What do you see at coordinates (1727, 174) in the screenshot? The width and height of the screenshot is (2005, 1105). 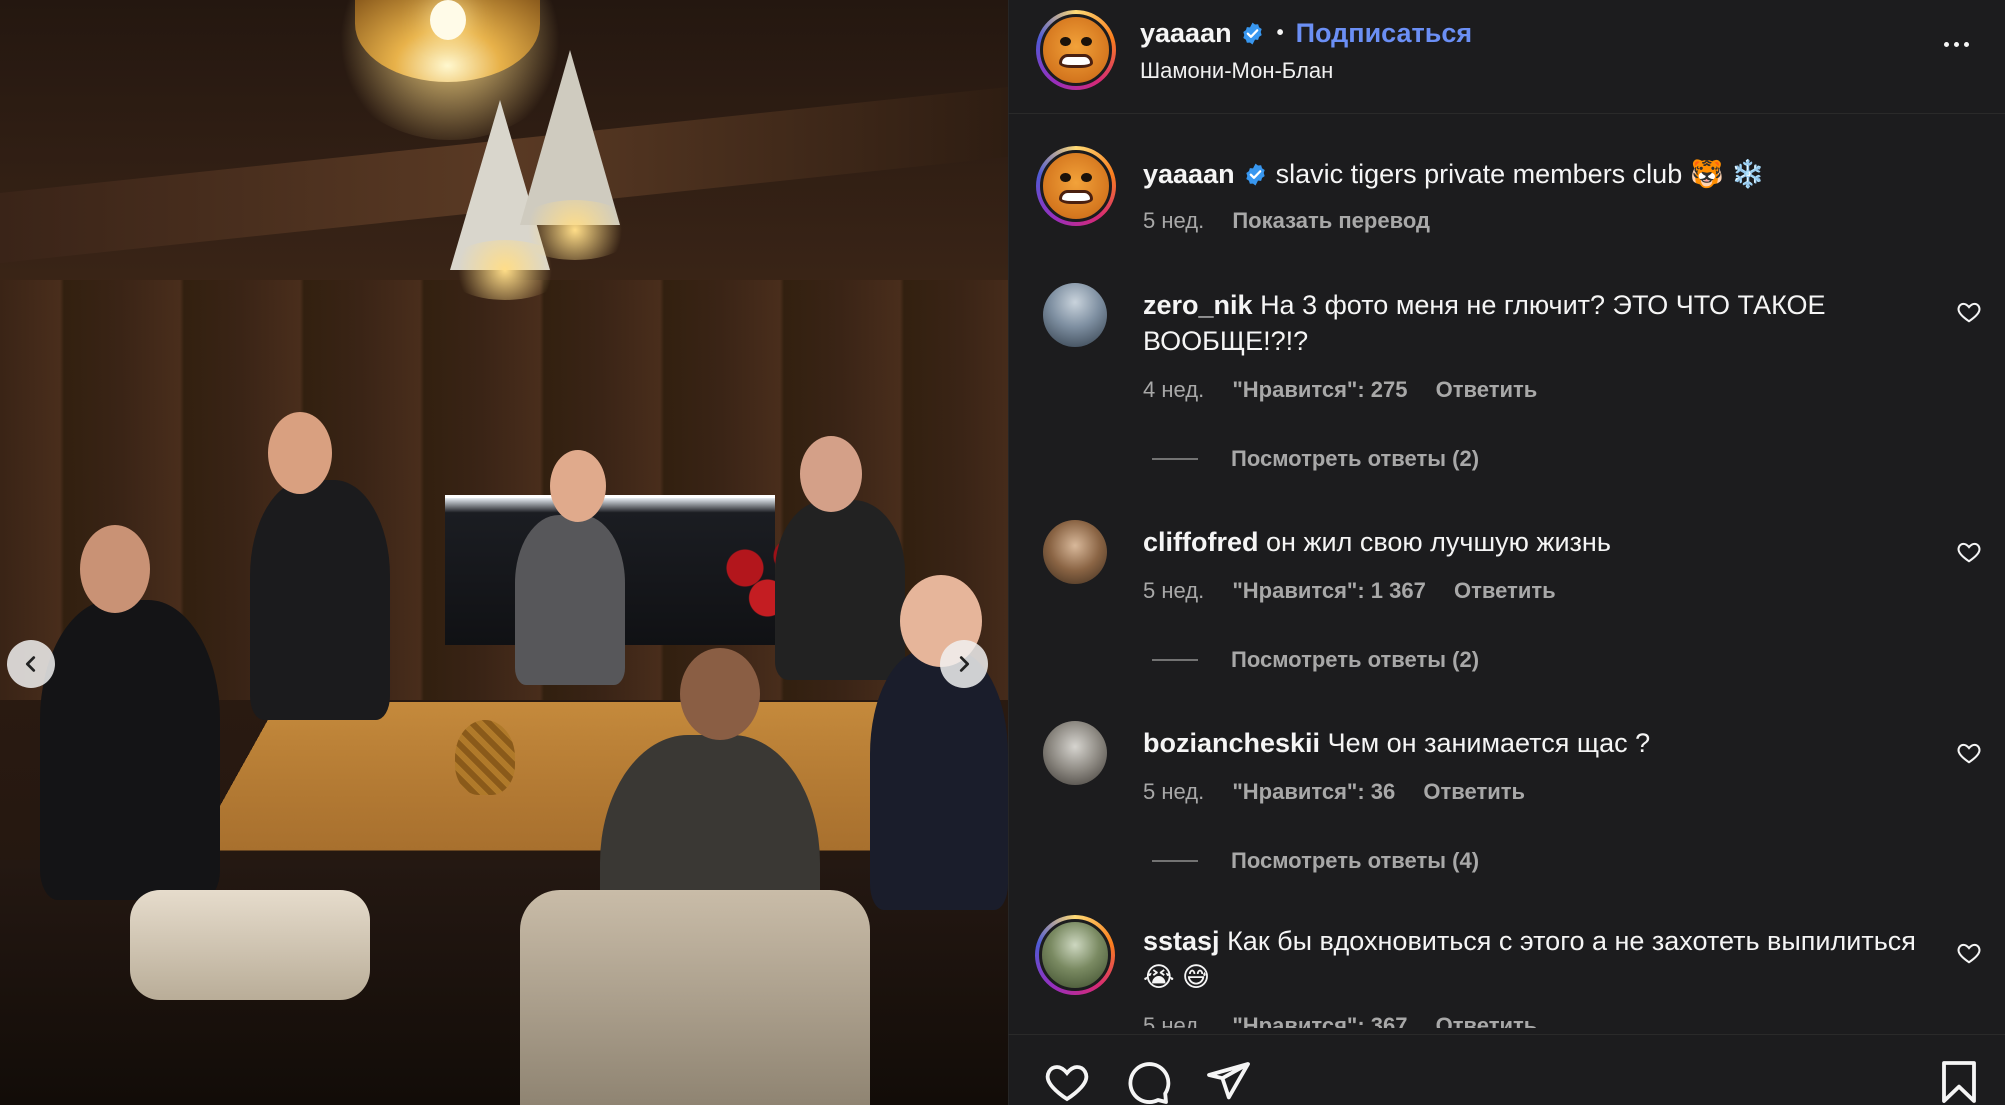 I see `caption-emoji: 🐯 ❄️` at bounding box center [1727, 174].